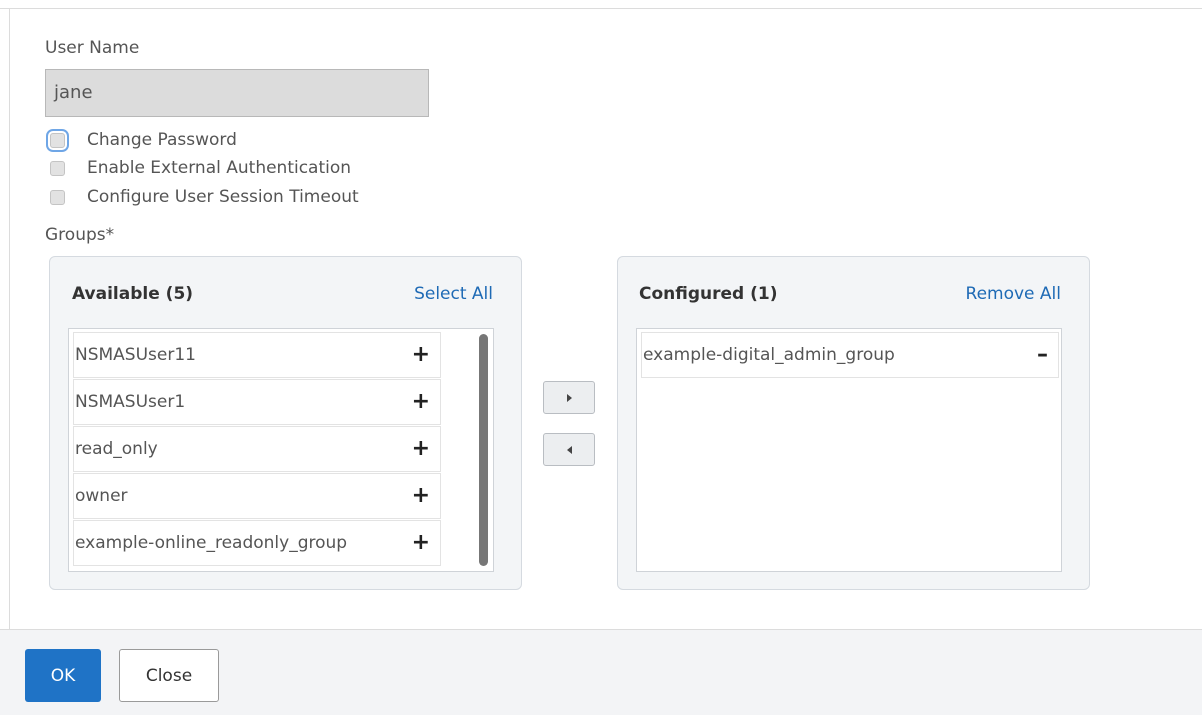  Describe the element at coordinates (57, 168) in the screenshot. I see `external-auth-checkbox` at that location.